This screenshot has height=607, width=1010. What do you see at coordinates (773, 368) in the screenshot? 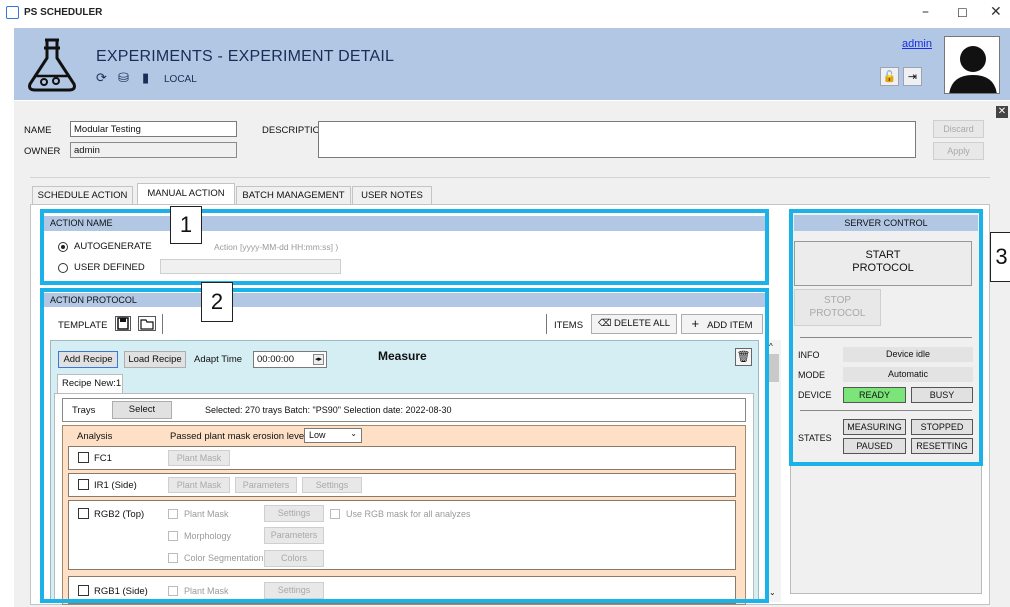
I see `scrollbar-thumb` at bounding box center [773, 368].